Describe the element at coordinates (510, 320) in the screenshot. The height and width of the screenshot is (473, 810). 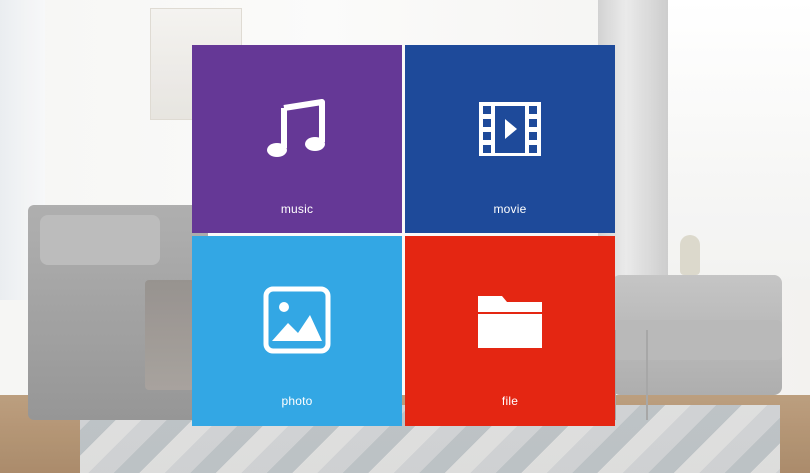
I see `folder-icon` at that location.